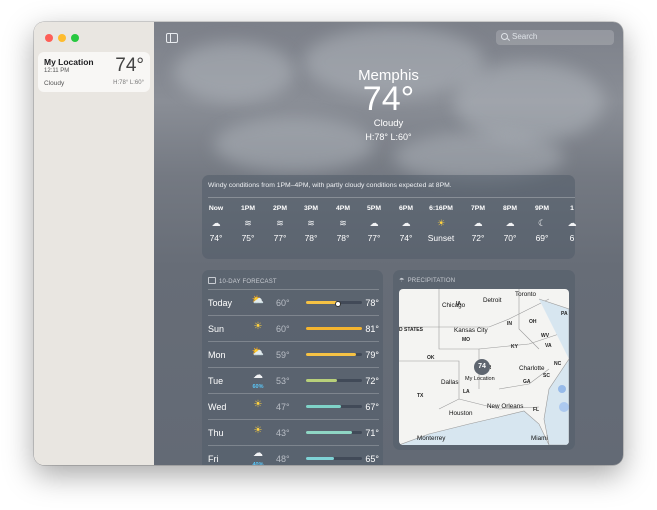 The width and height of the screenshot is (657, 510). I want to click on map-city-label: Chicago, so click(454, 305).